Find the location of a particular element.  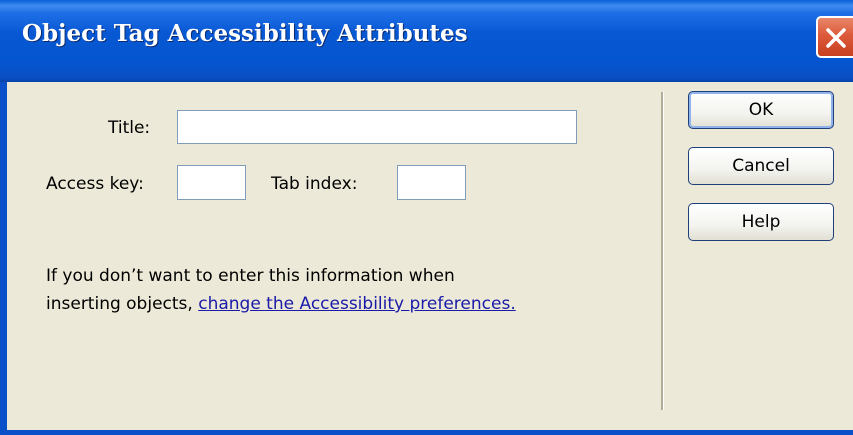

title-input is located at coordinates (377, 127).